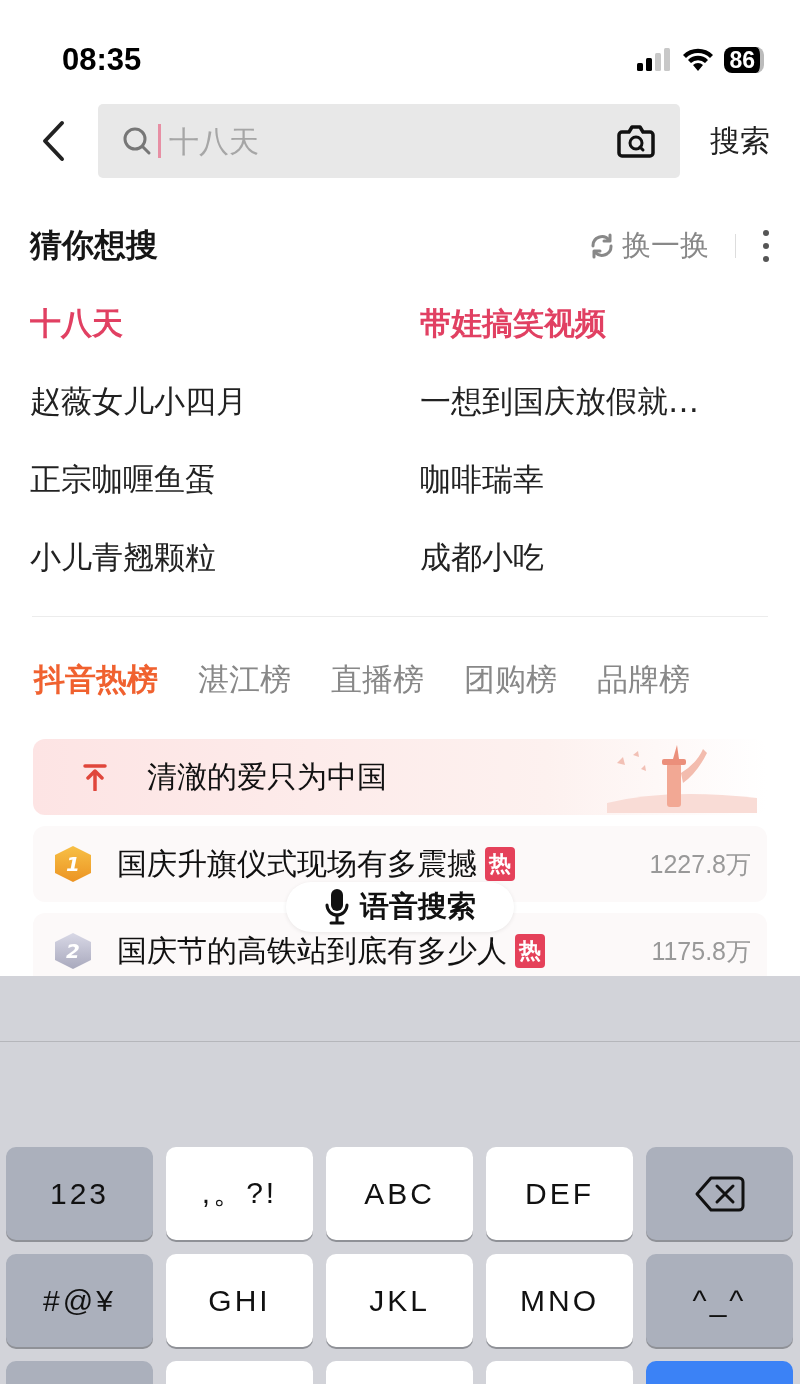  I want to click on suggestion-item: 十八天, so click(225, 323).